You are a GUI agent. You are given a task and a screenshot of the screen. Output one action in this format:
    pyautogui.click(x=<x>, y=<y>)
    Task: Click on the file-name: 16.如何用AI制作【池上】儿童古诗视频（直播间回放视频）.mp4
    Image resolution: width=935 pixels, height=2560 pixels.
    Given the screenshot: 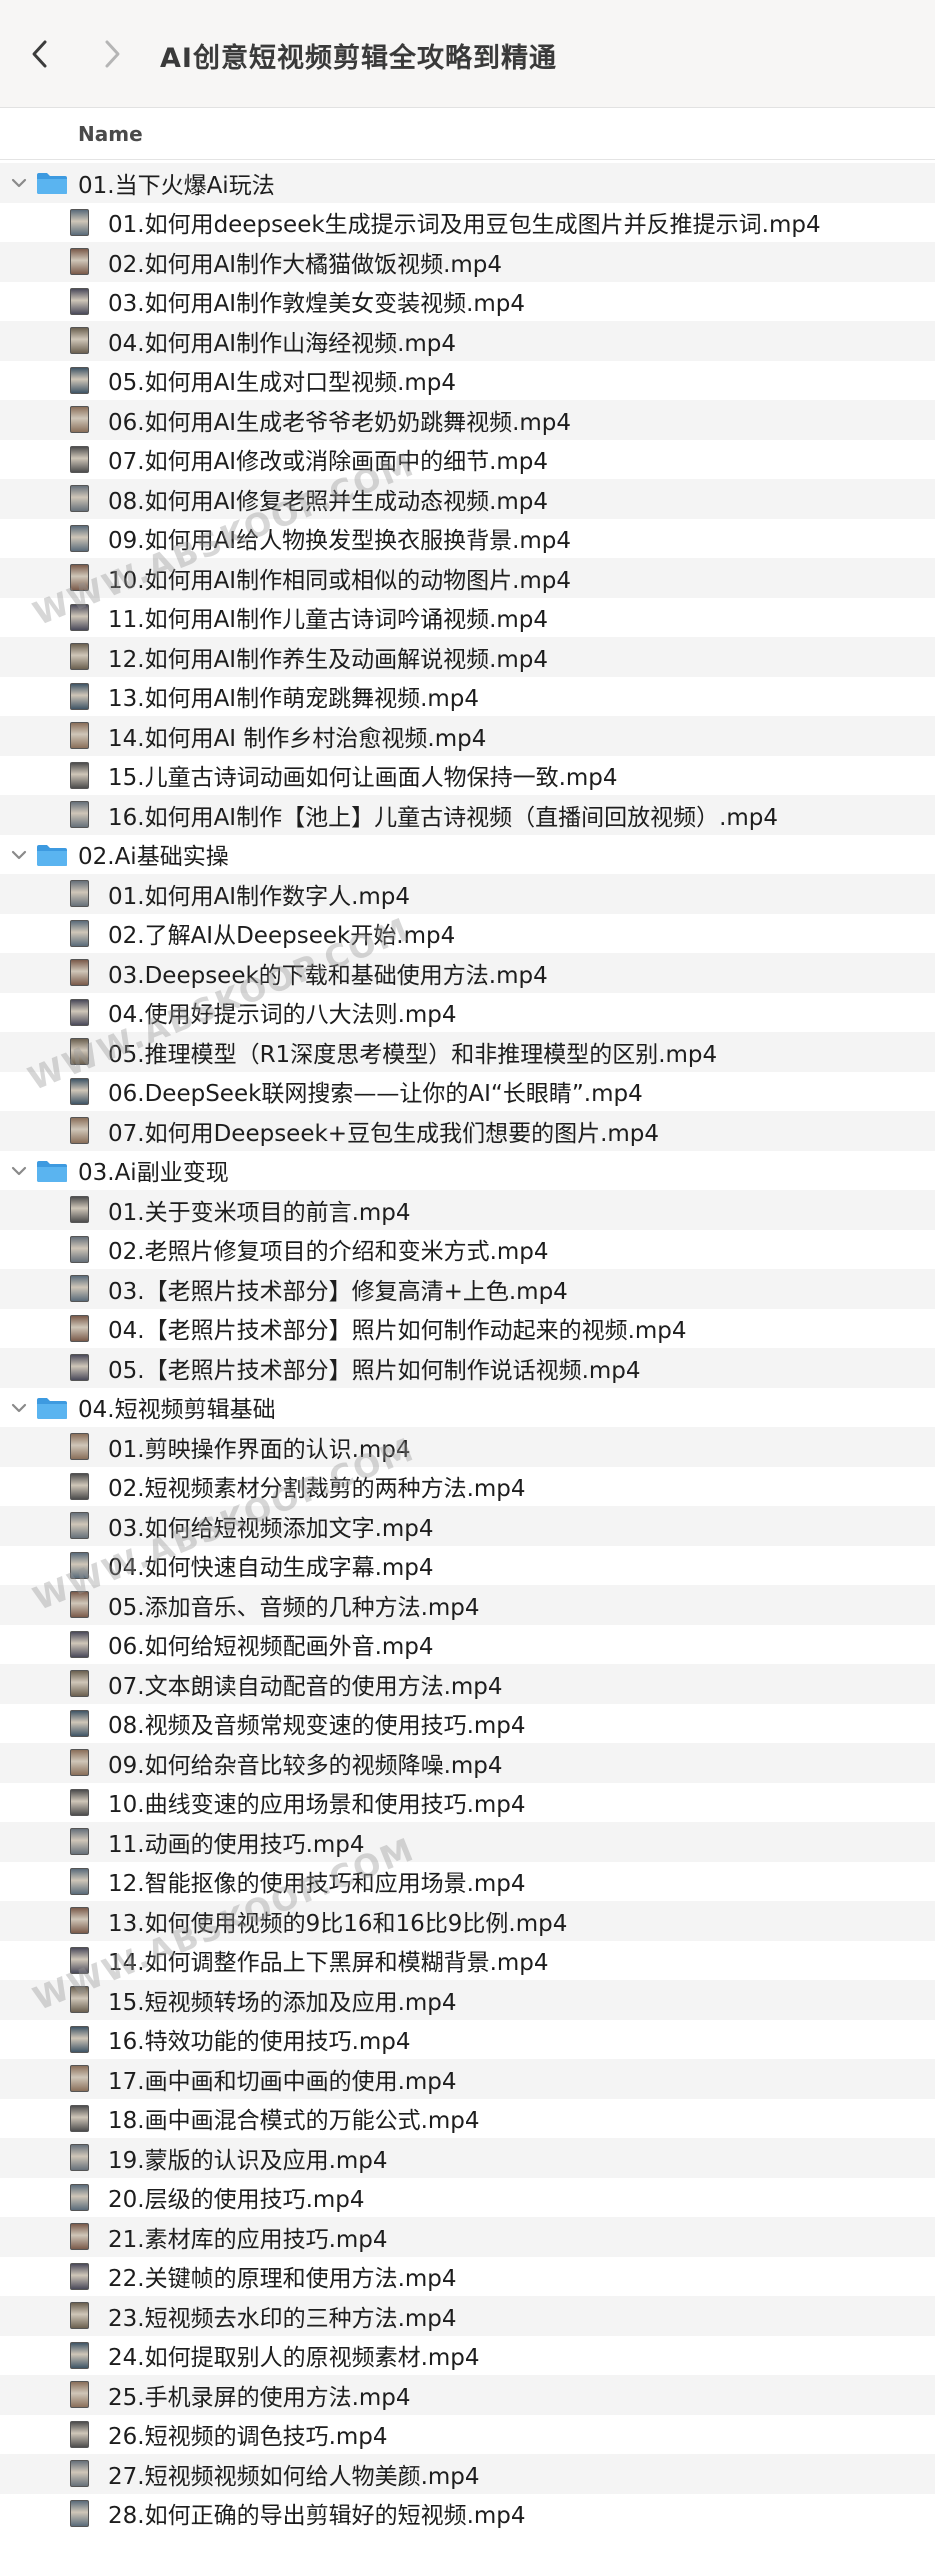 What is the action you would take?
    pyautogui.click(x=443, y=817)
    